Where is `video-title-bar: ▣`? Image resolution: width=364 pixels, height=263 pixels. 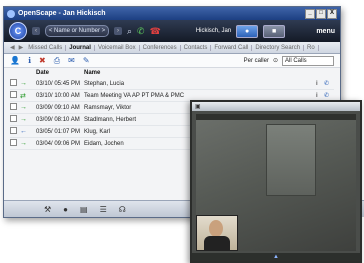 video-title-bar: ▣ is located at coordinates (276, 106).